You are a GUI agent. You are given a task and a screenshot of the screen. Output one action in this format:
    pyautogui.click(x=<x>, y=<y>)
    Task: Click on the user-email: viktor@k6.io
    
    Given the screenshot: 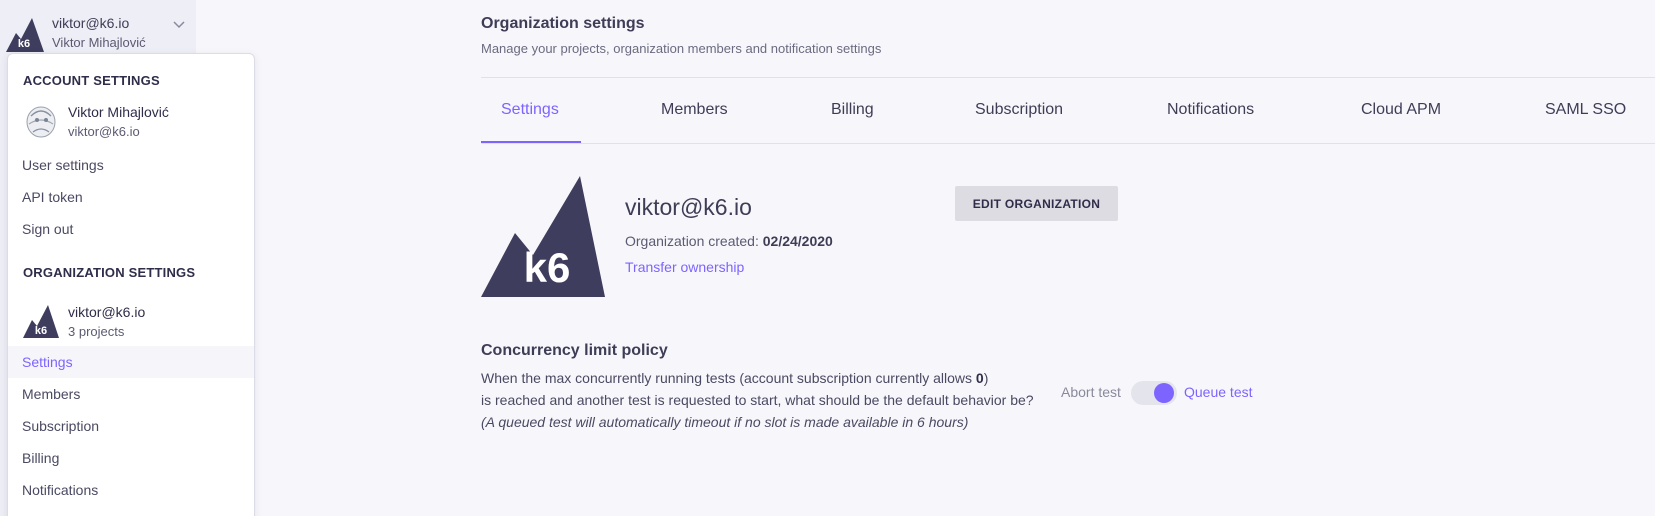 What is the action you would take?
    pyautogui.click(x=104, y=131)
    